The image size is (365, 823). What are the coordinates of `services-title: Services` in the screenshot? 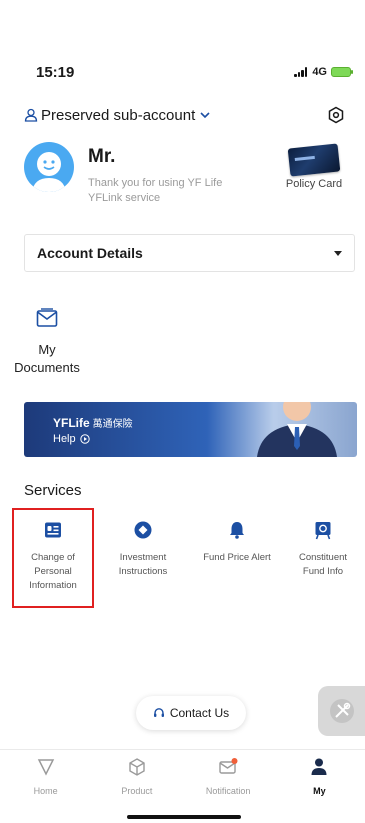 It's located at (53, 490).